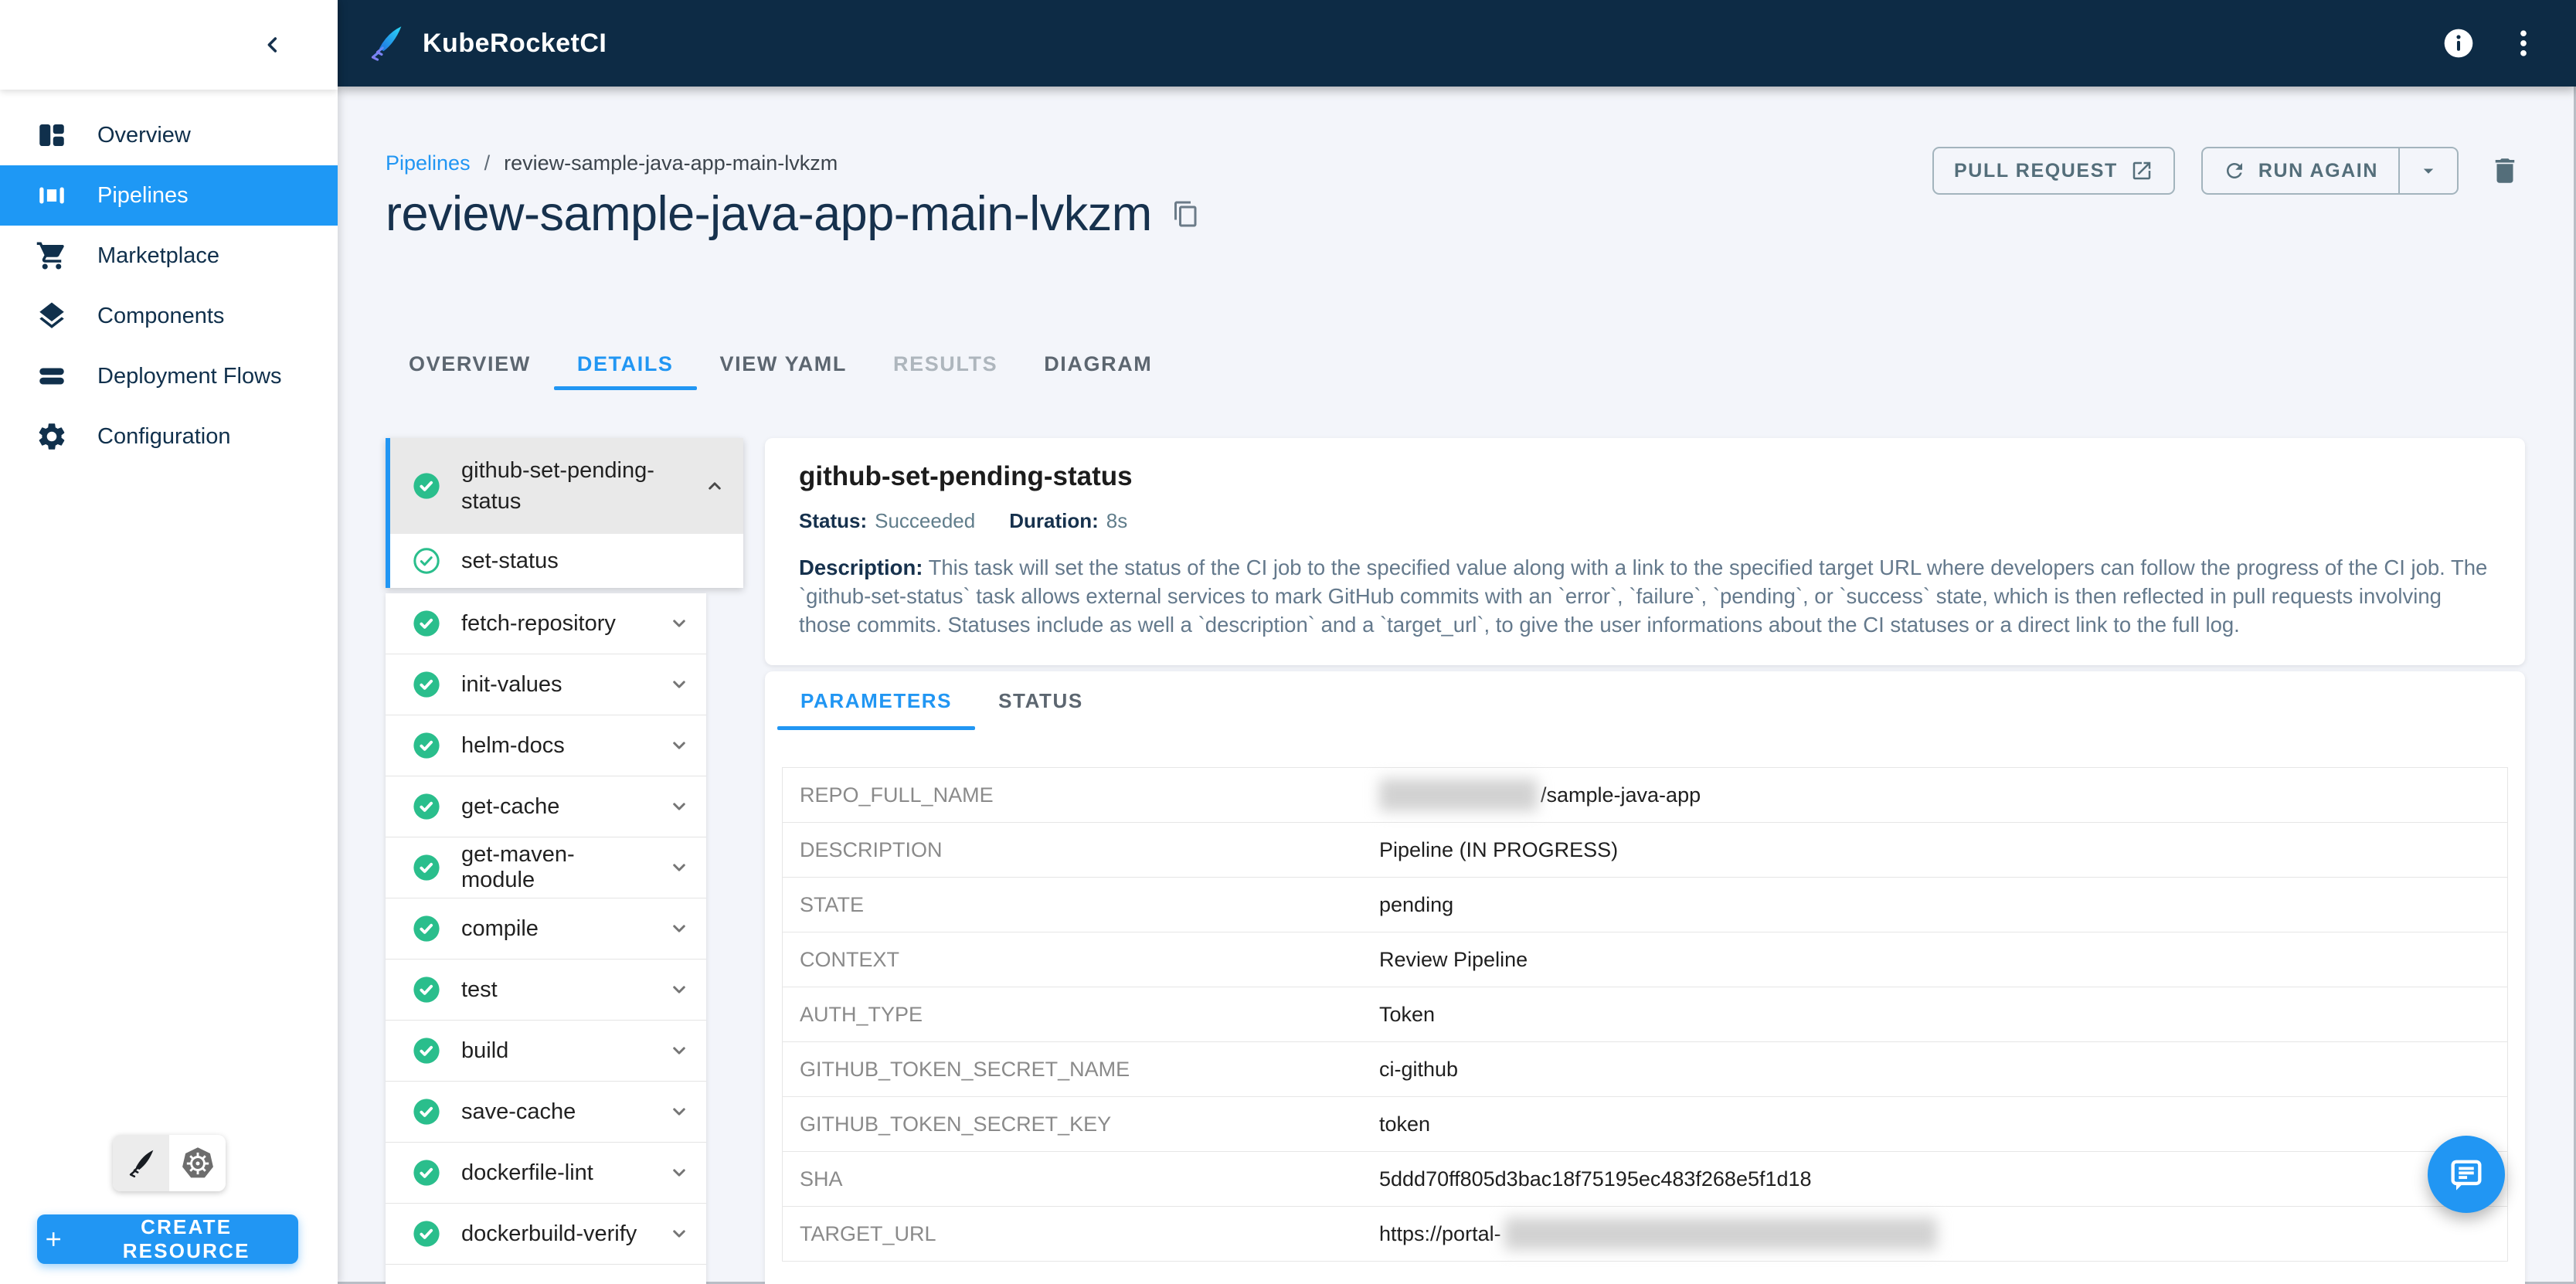 The image size is (2576, 1284). Describe the element at coordinates (546, 806) in the screenshot. I see `task-item-get-cache: get-cache` at that location.